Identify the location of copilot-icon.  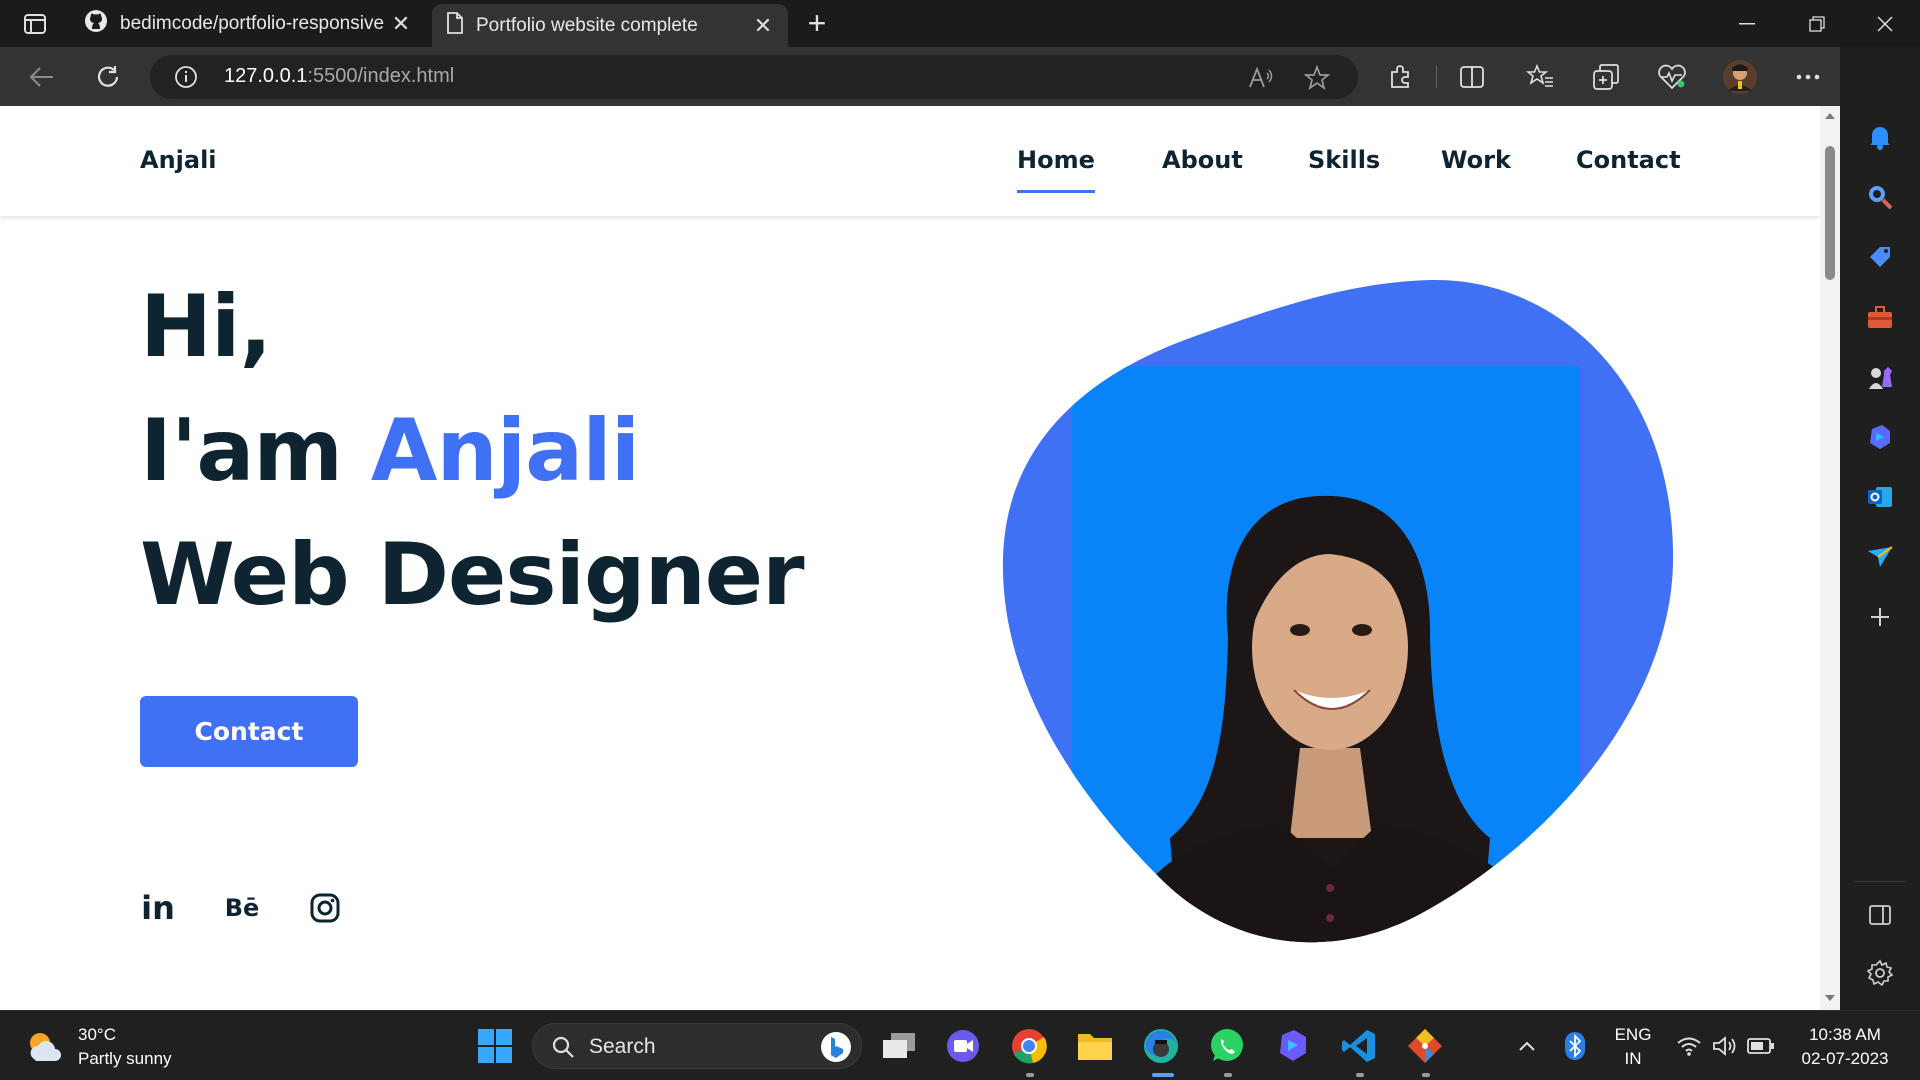
(1293, 1046).